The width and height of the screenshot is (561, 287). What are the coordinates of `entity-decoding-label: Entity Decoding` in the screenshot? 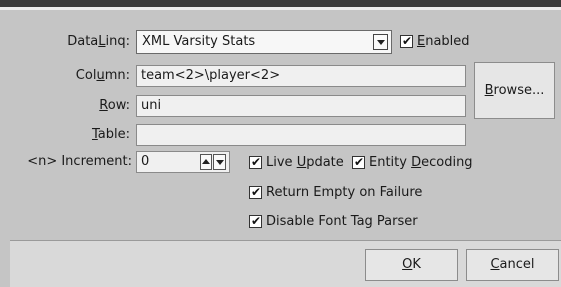 It's located at (421, 162).